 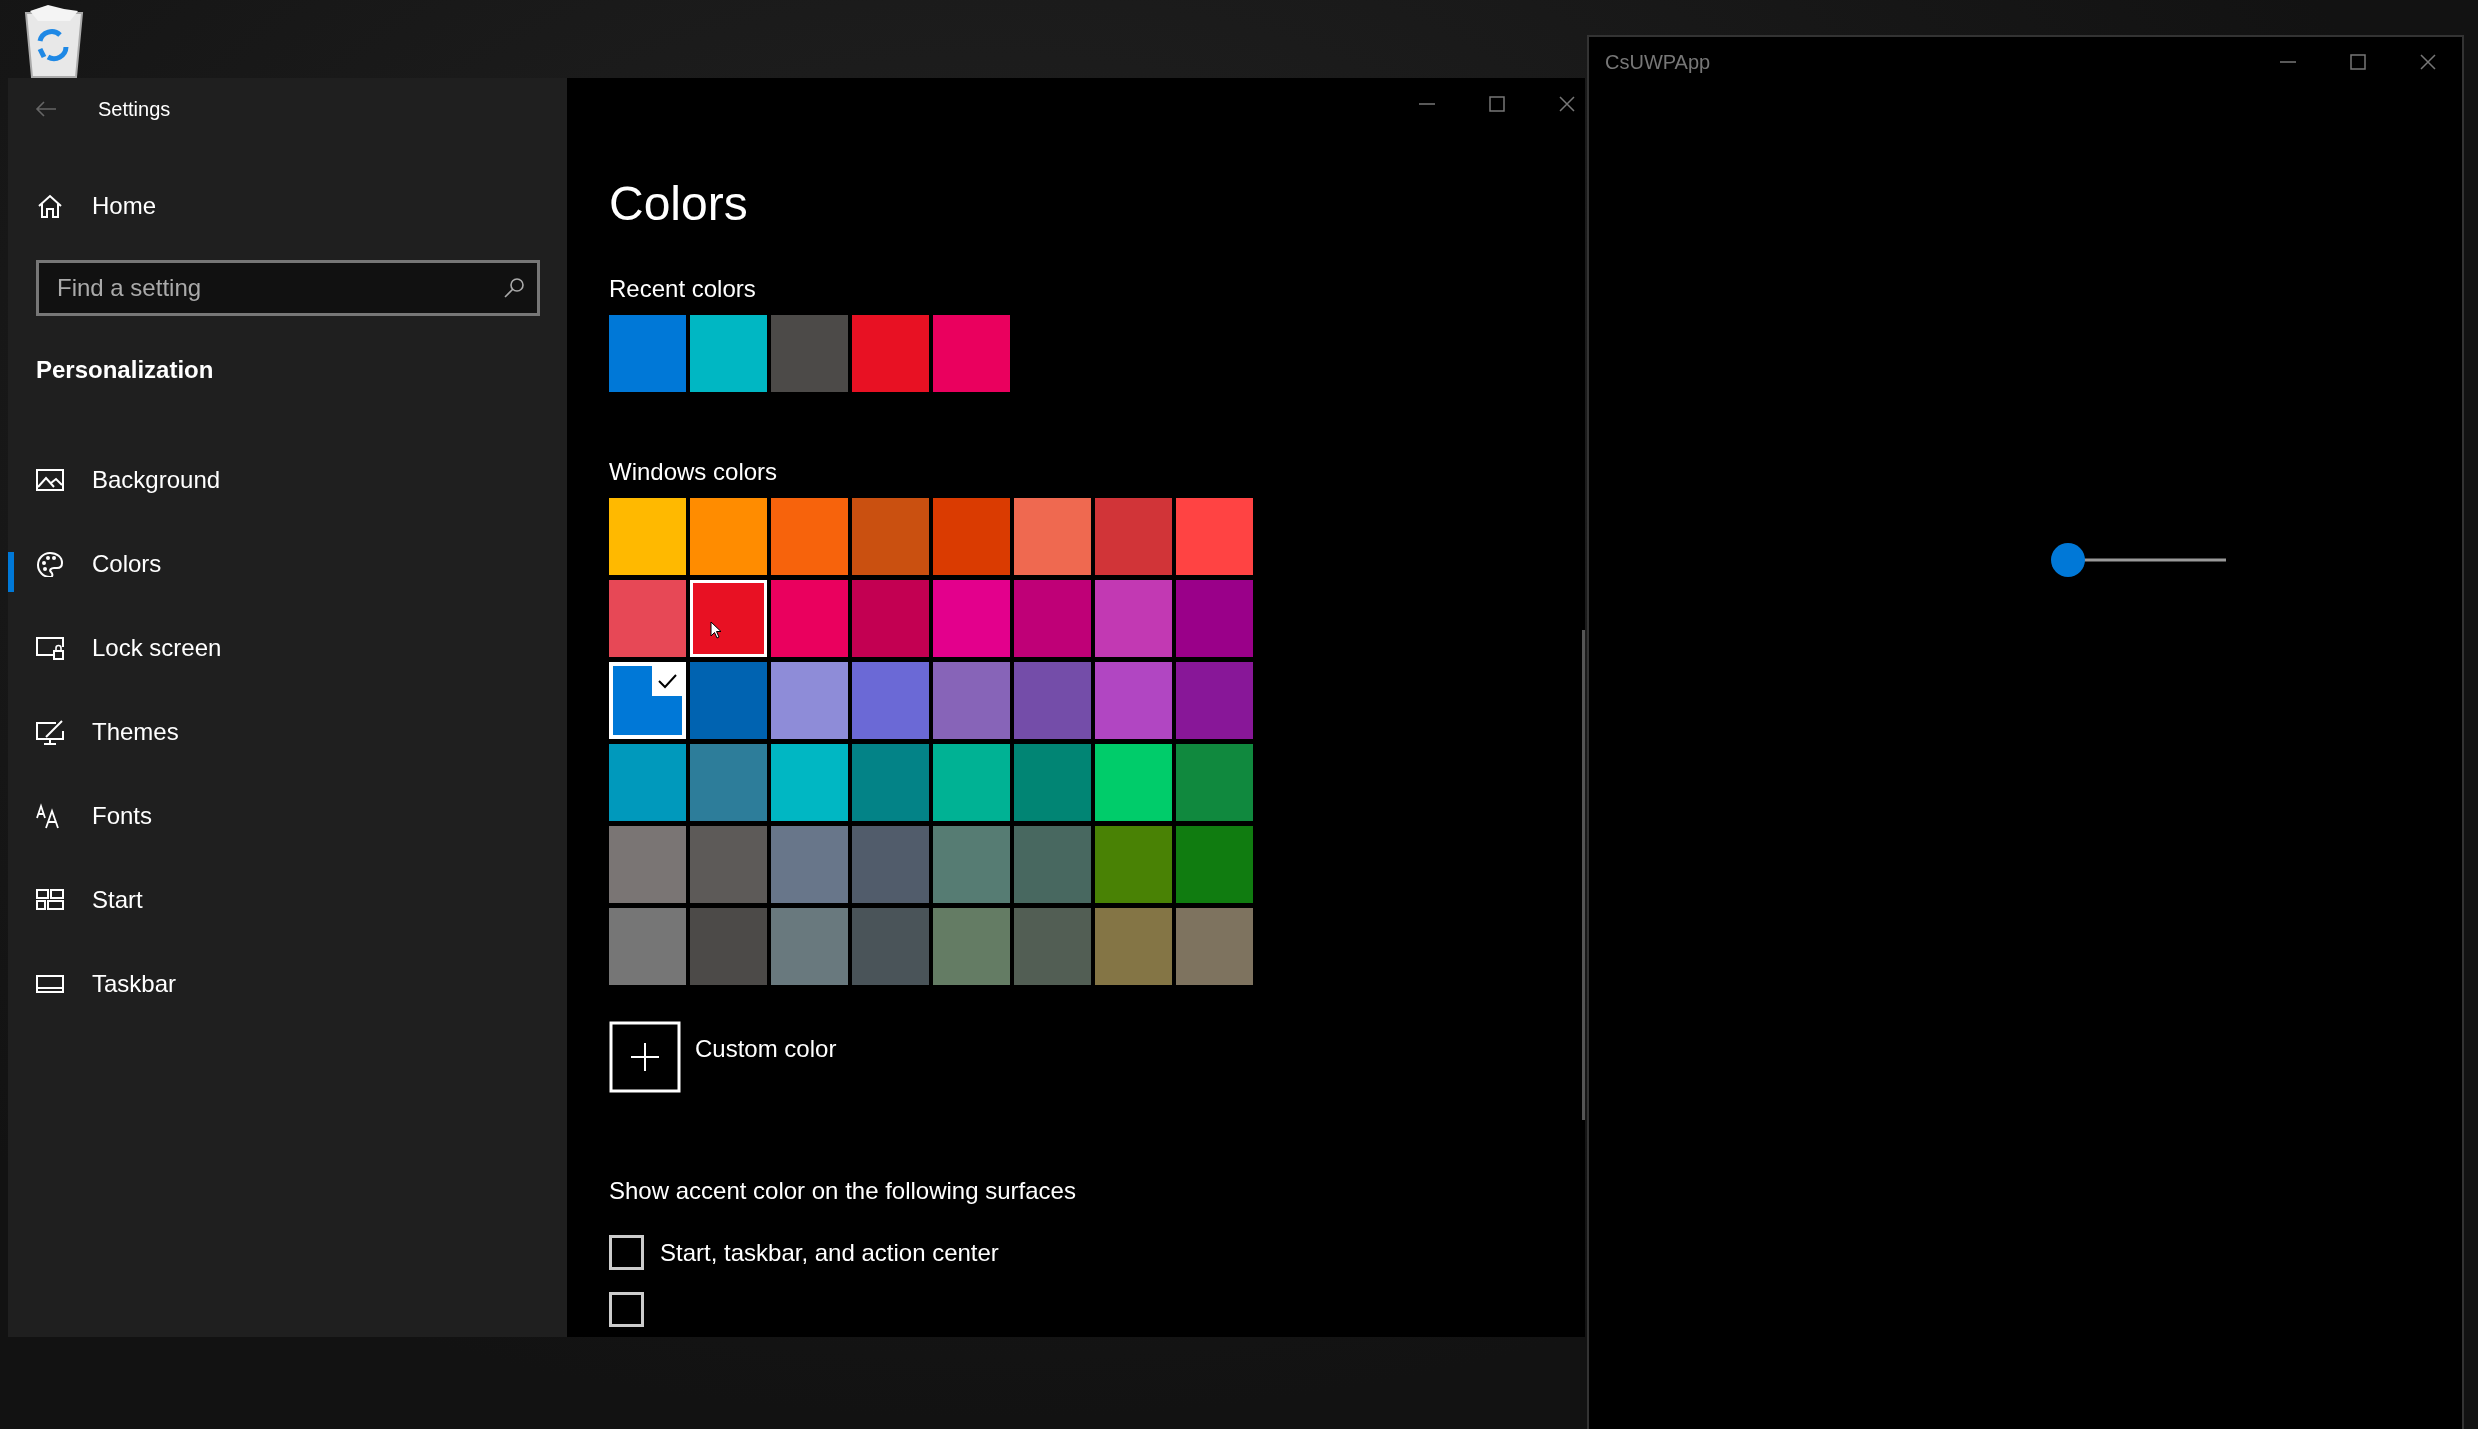 I want to click on section-label: Show accent color on the following surfaces, so click(x=843, y=1191).